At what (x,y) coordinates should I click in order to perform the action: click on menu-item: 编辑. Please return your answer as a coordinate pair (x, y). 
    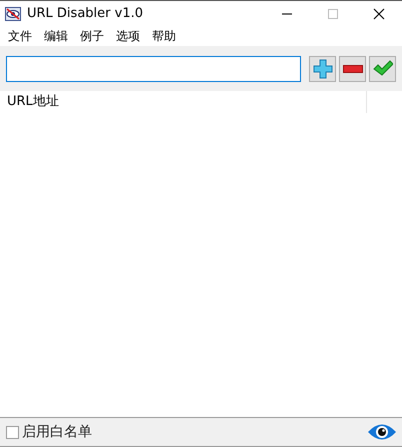
    Looking at the image, I should click on (56, 36).